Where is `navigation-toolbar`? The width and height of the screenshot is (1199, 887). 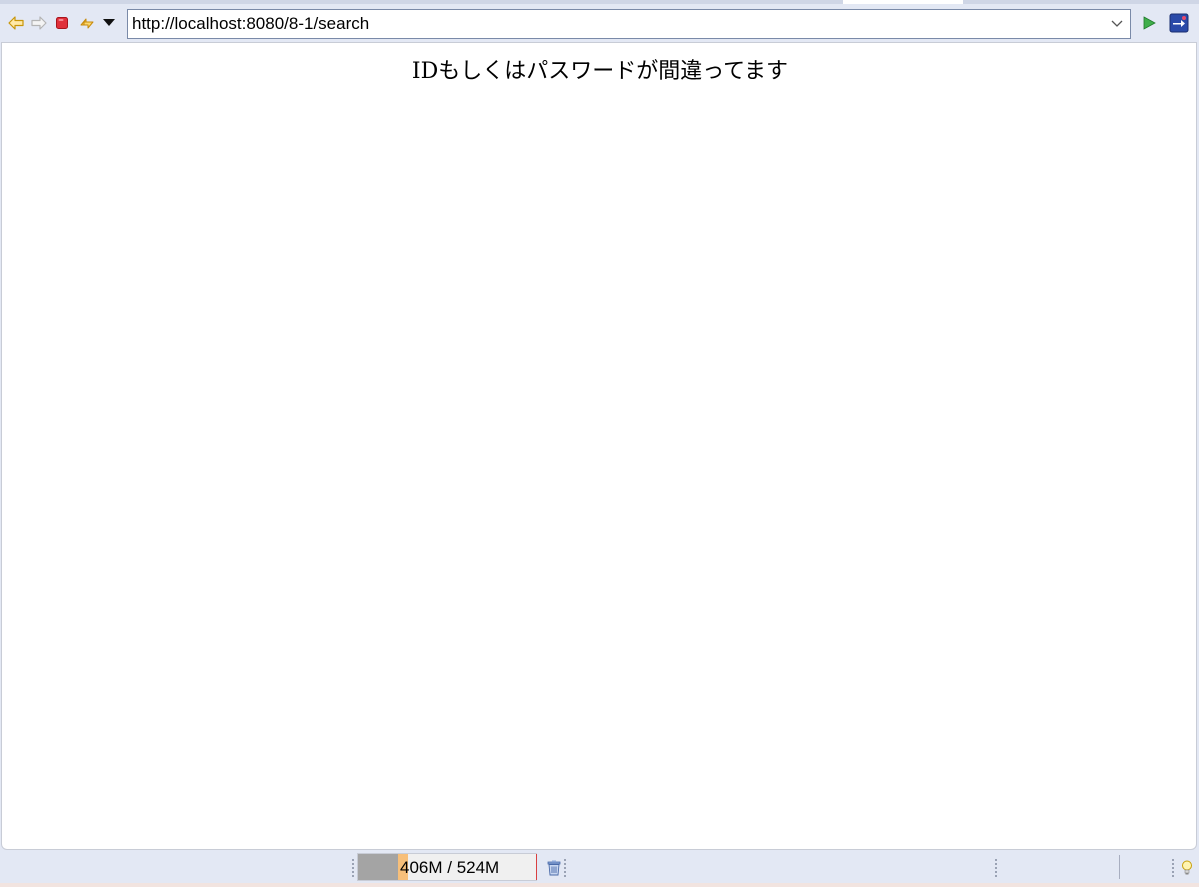
navigation-toolbar is located at coordinates (599, 23).